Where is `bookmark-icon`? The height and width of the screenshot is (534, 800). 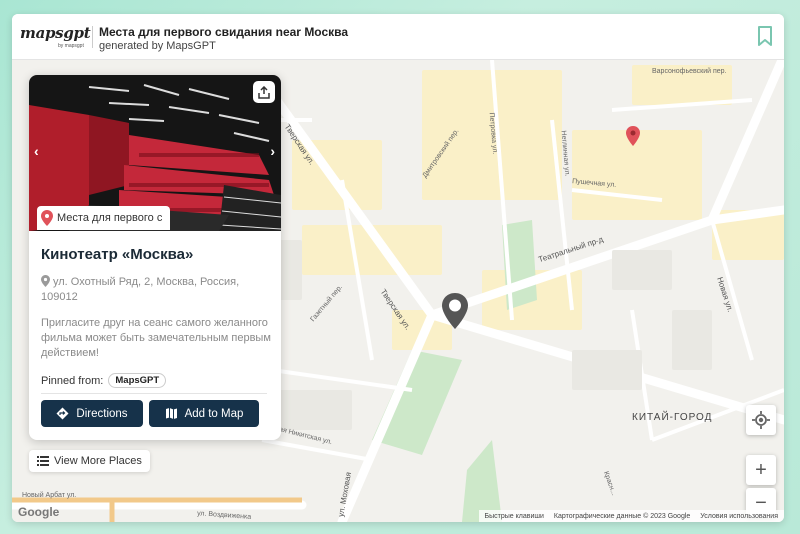 bookmark-icon is located at coordinates (765, 36).